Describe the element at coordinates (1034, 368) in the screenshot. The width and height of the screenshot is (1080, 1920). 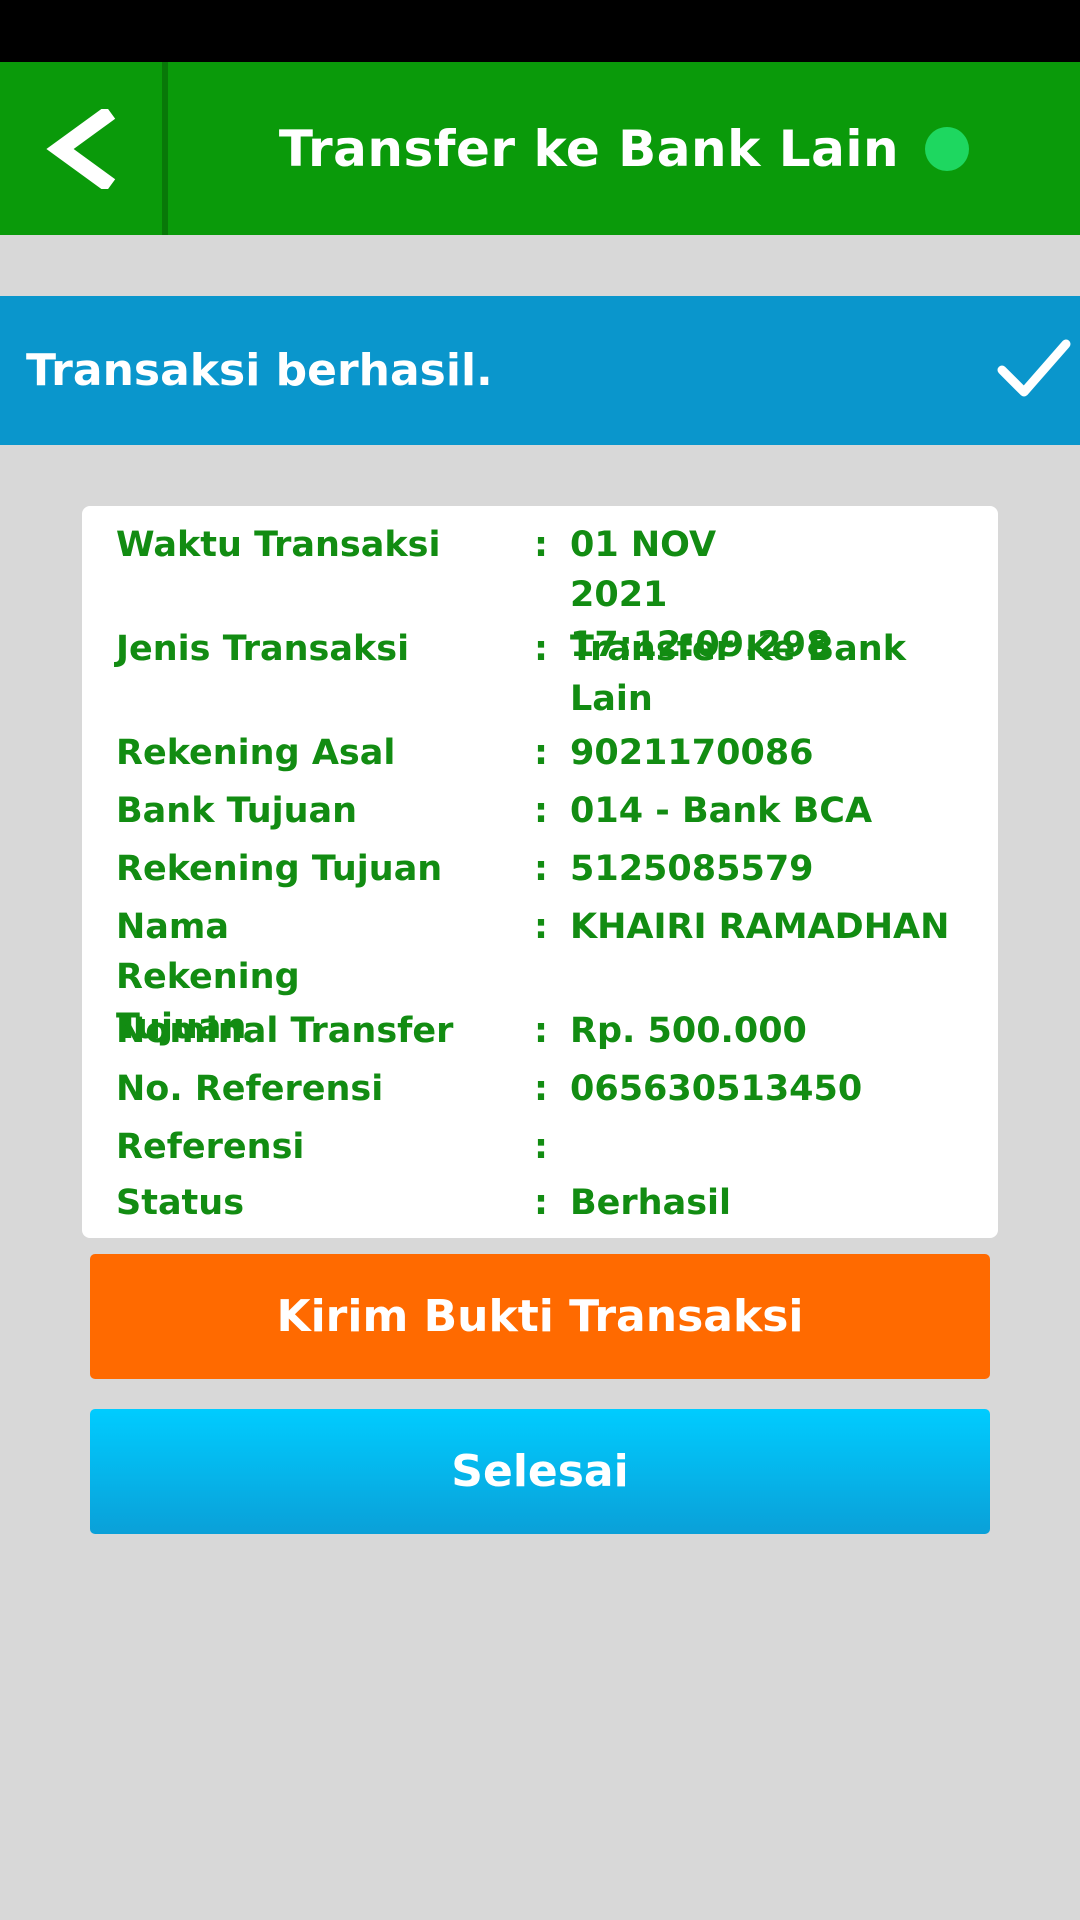
I see `checkmark-icon` at that location.